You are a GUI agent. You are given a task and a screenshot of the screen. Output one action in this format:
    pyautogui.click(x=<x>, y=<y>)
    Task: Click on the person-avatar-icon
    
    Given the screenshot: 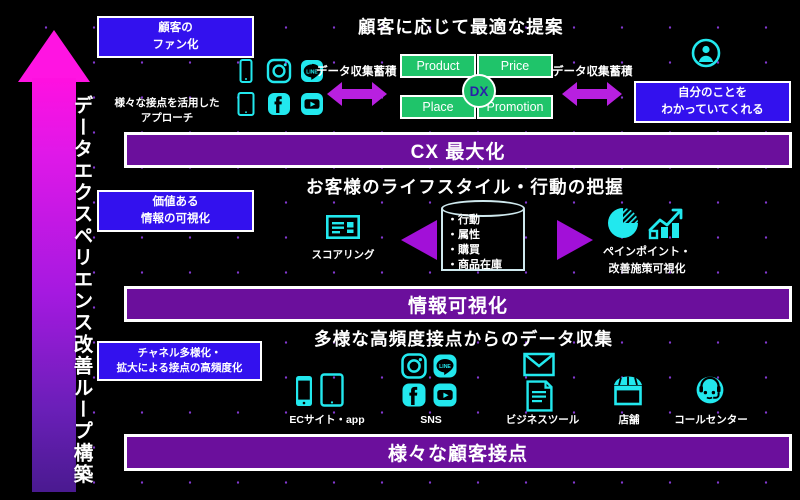 What is the action you would take?
    pyautogui.click(x=706, y=53)
    